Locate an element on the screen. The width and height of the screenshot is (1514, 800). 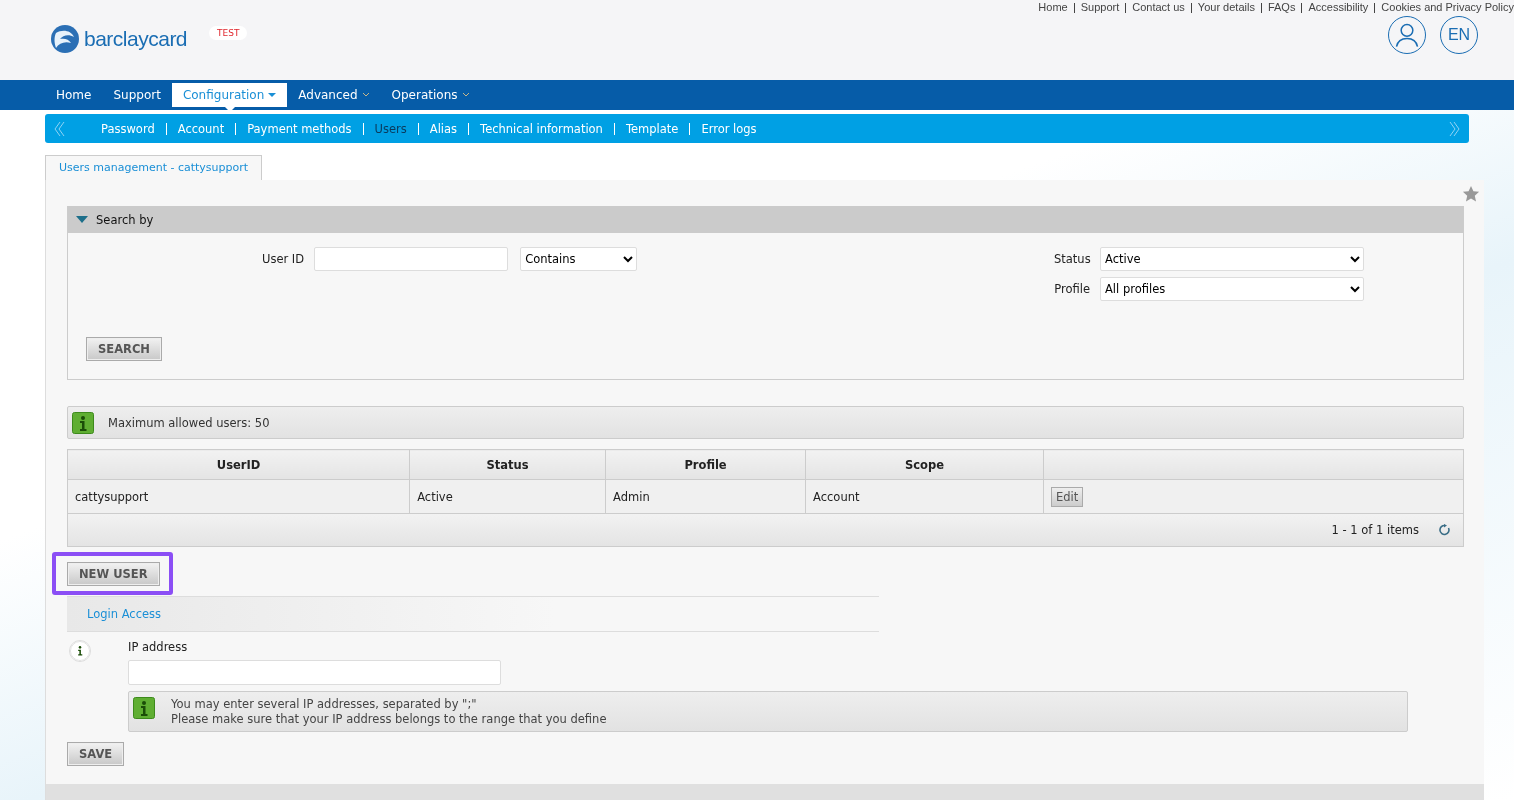
table-cell: Account is located at coordinates (924, 496).